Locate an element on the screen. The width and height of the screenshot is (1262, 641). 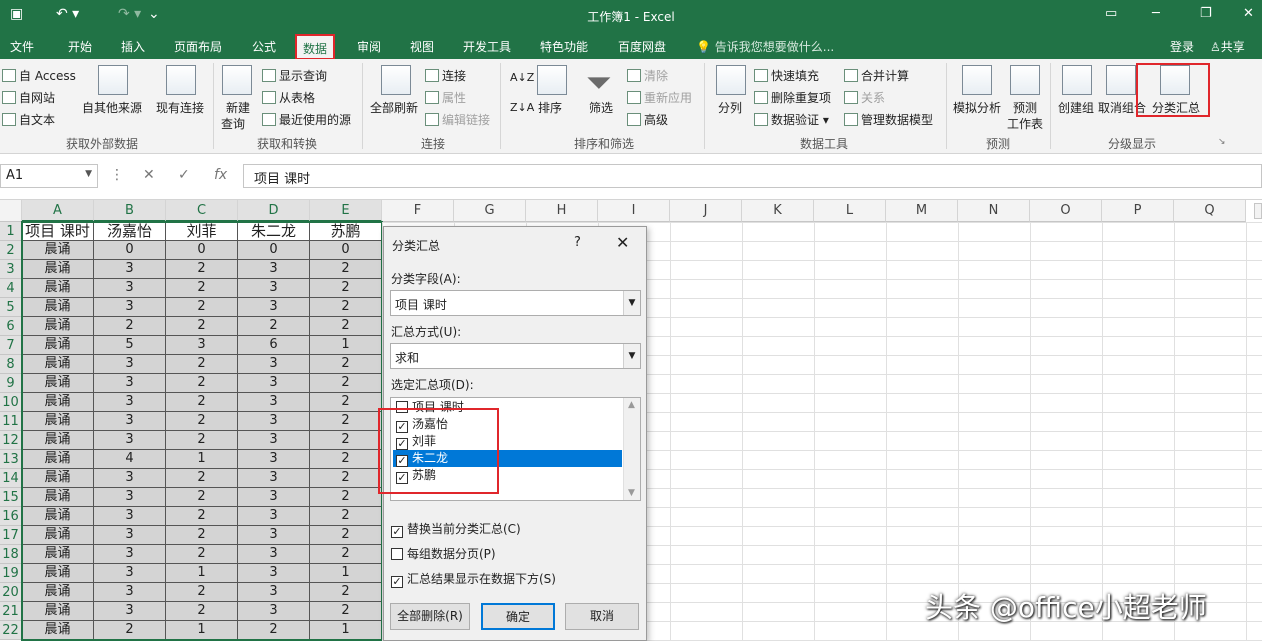
connections-button: 连接 is located at coordinates (445, 75).